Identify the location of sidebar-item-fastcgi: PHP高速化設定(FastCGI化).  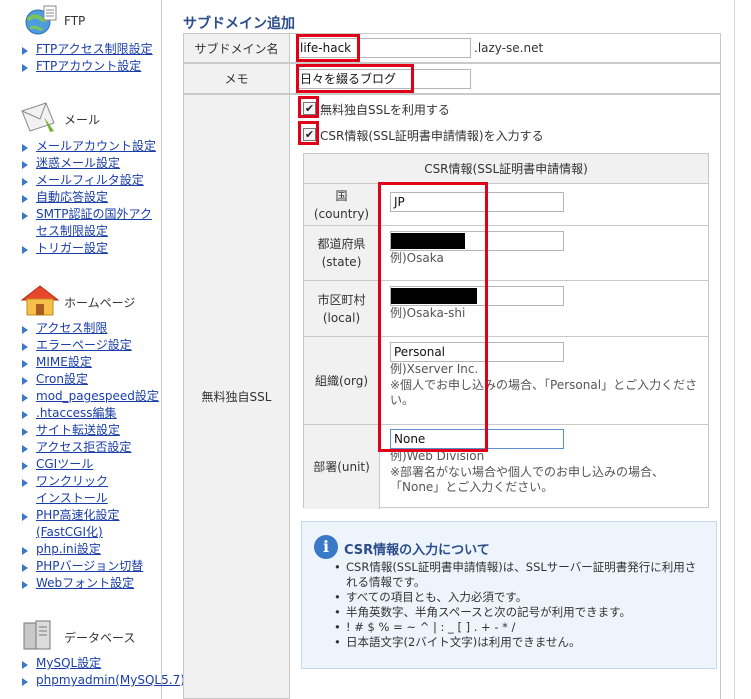
(70, 524).